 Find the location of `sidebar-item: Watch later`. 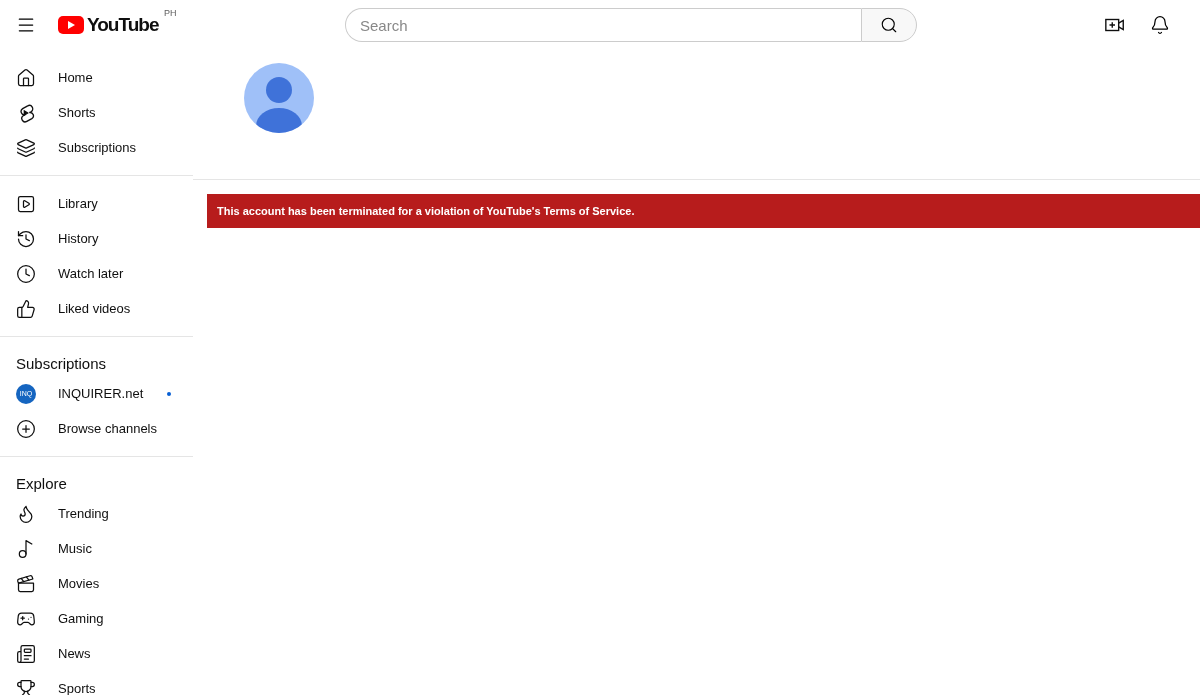

sidebar-item: Watch later is located at coordinates (96, 273).